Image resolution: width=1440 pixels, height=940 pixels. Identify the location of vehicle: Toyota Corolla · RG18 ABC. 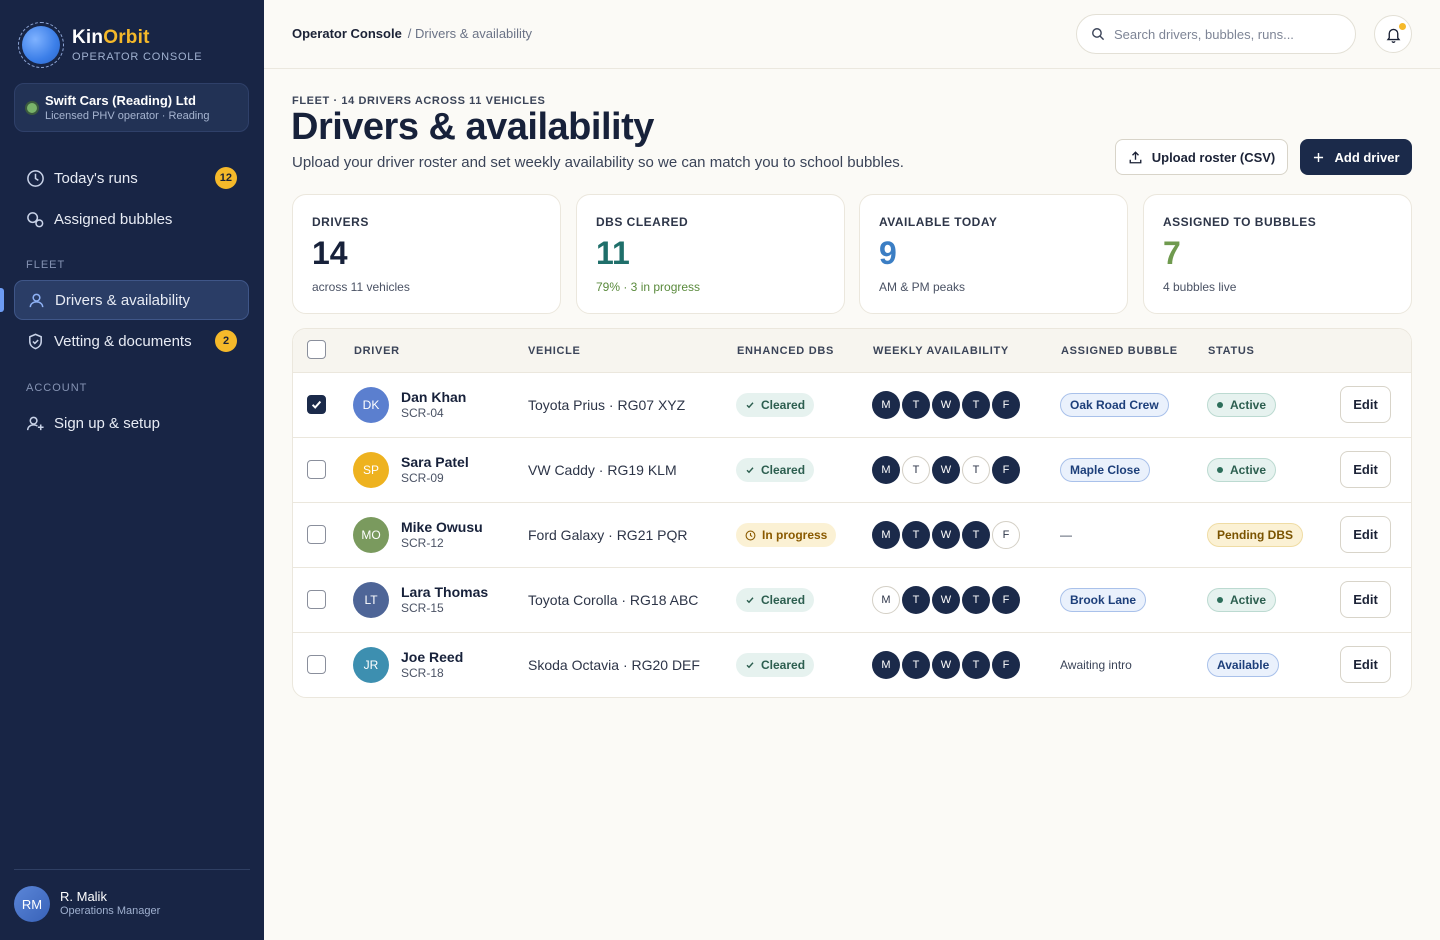
(613, 600).